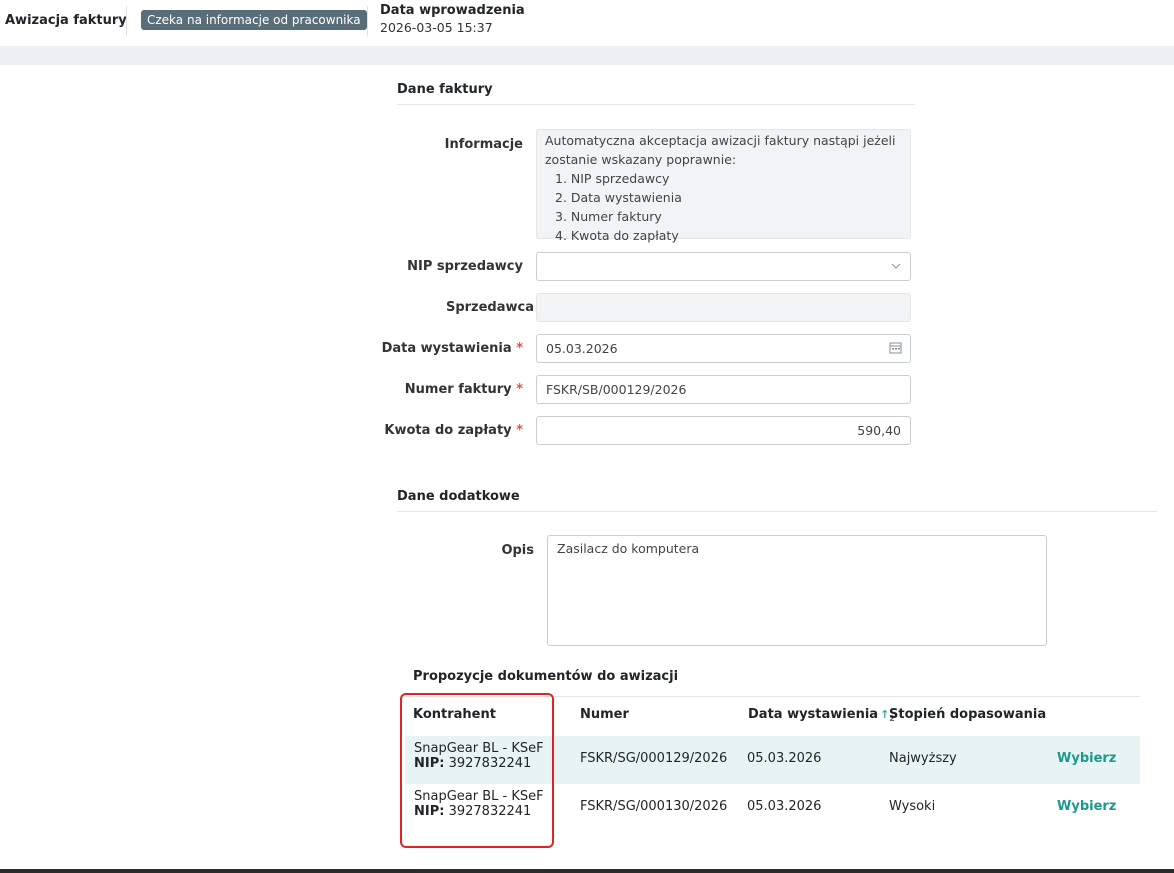 The height and width of the screenshot is (873, 1174). What do you see at coordinates (879, 430) in the screenshot?
I see `amount-value: 590,40` at bounding box center [879, 430].